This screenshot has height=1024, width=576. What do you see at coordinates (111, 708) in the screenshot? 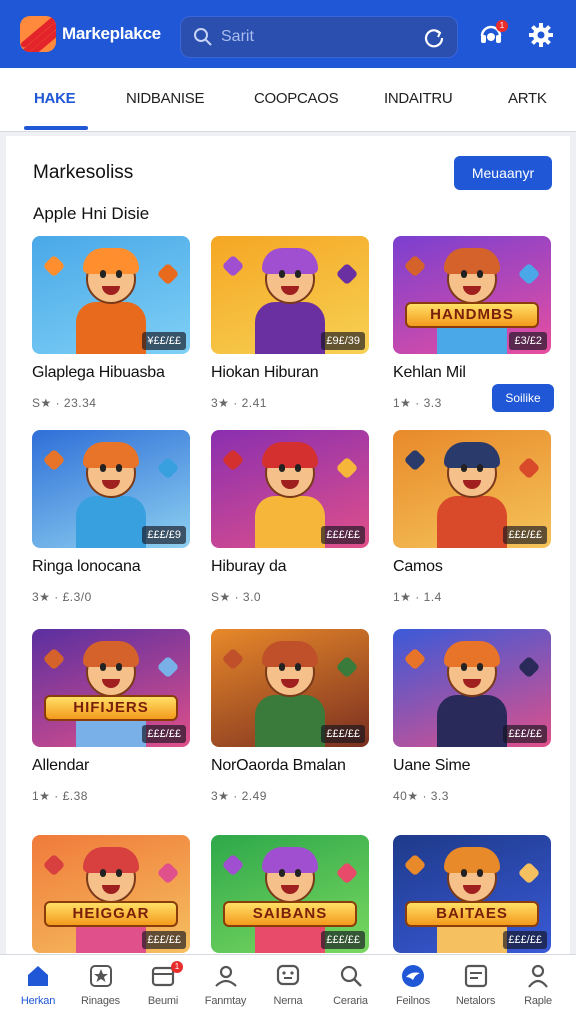
I see `game-logo-banner: HIFIJERS` at bounding box center [111, 708].